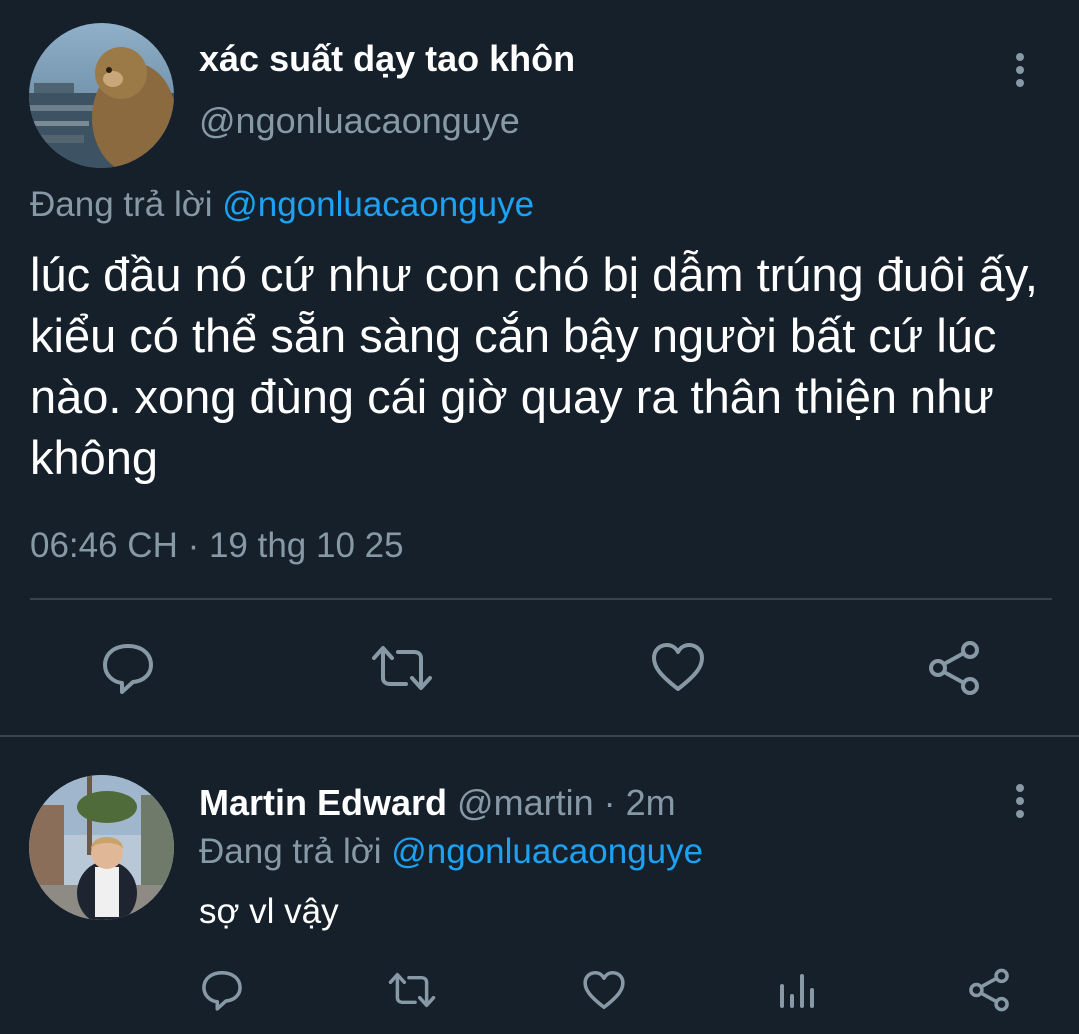 The width and height of the screenshot is (1079, 1034). What do you see at coordinates (678, 667) in the screenshot?
I see `like-icon` at bounding box center [678, 667].